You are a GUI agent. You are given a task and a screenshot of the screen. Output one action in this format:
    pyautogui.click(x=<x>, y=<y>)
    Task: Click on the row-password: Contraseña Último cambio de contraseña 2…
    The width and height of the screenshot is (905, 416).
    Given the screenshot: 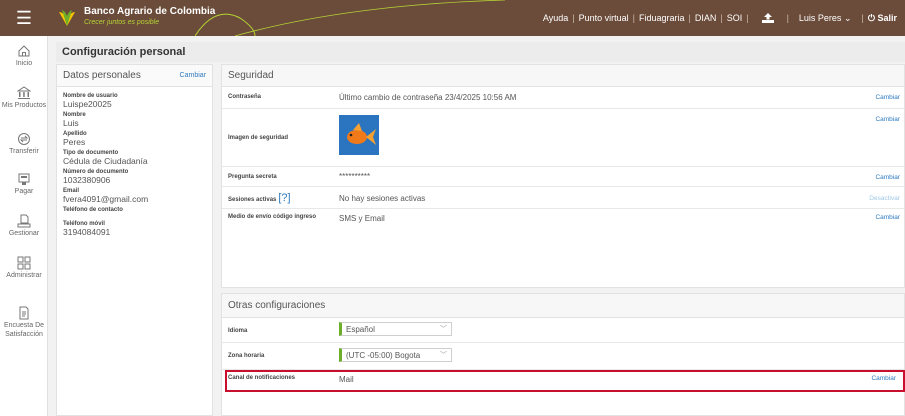 What is the action you would take?
    pyautogui.click(x=563, y=98)
    